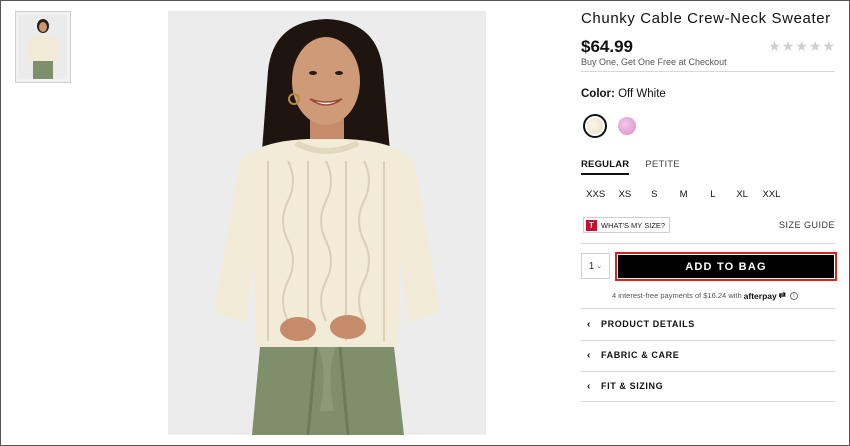  Describe the element at coordinates (640, 355) in the screenshot. I see `accordion-label: FABRIC & CARE` at that location.